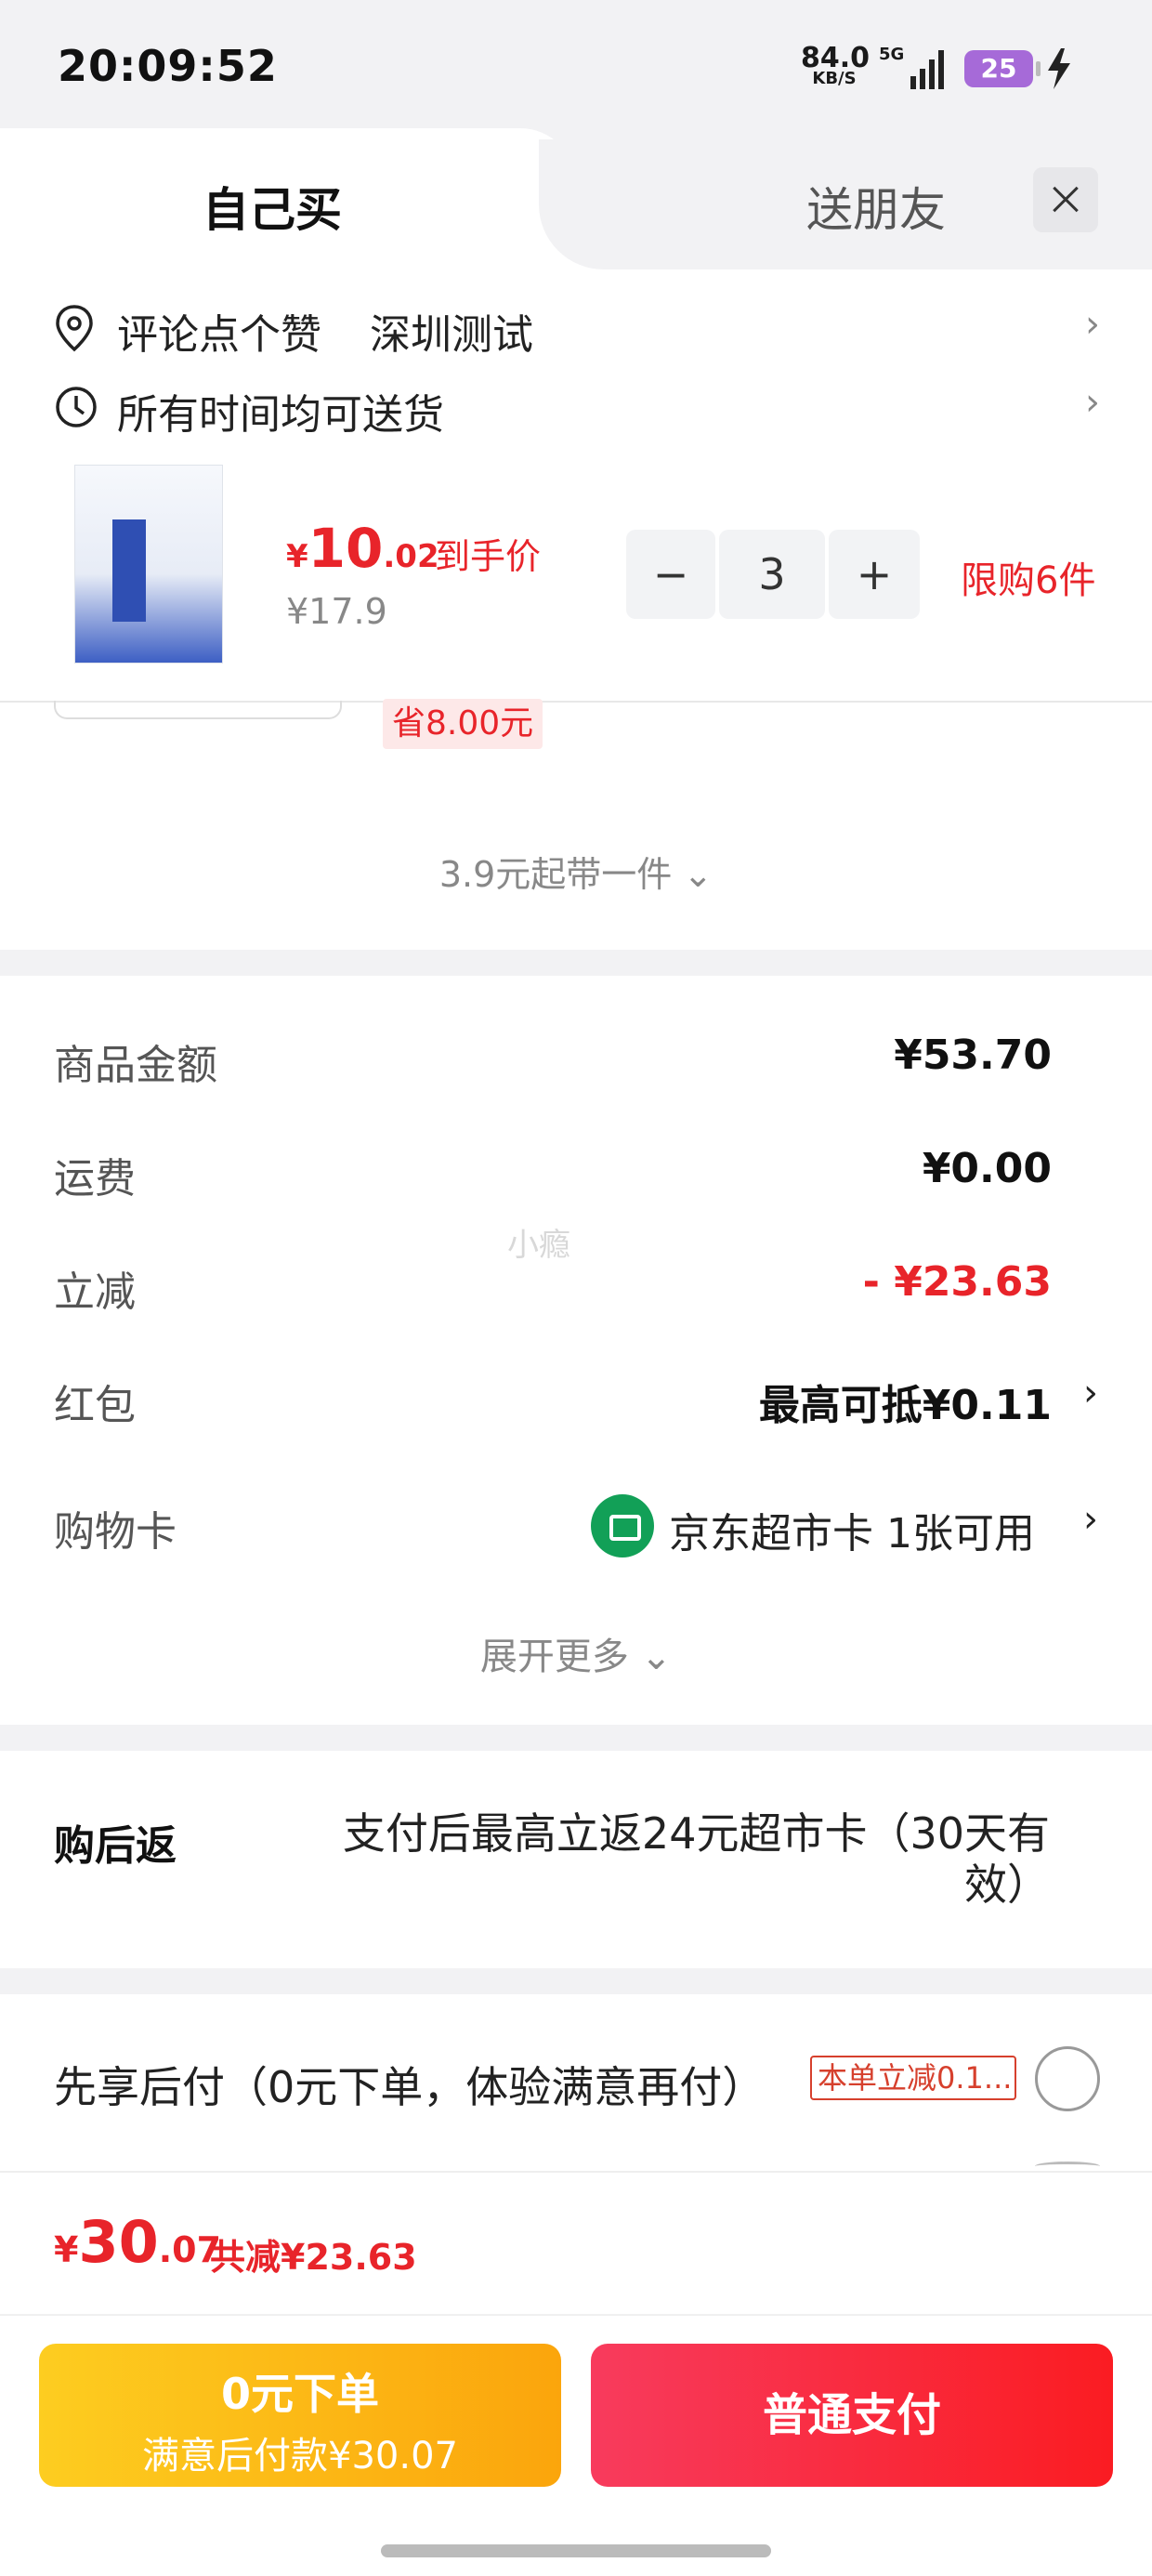  Describe the element at coordinates (1002, 68) in the screenshot. I see `battery-level: 25` at that location.